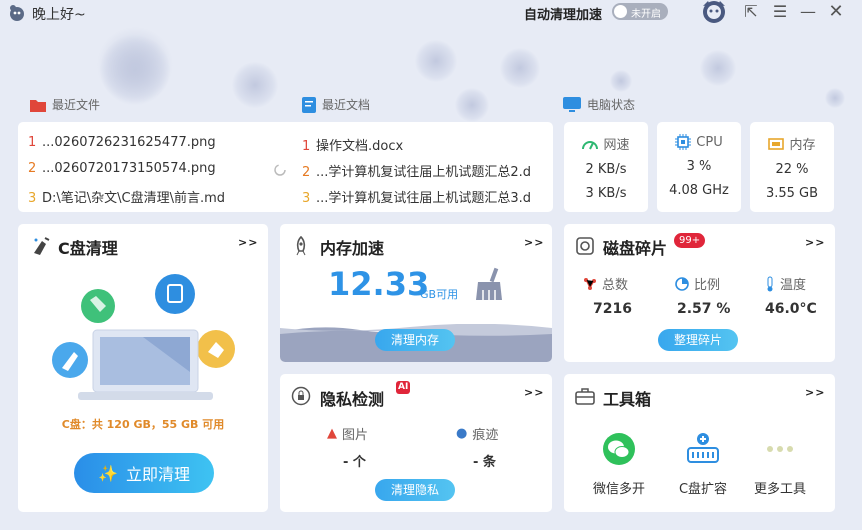 This screenshot has width=862, height=530. Describe the element at coordinates (108, 473) in the screenshot. I see `sparkle-icon: ✨` at that location.